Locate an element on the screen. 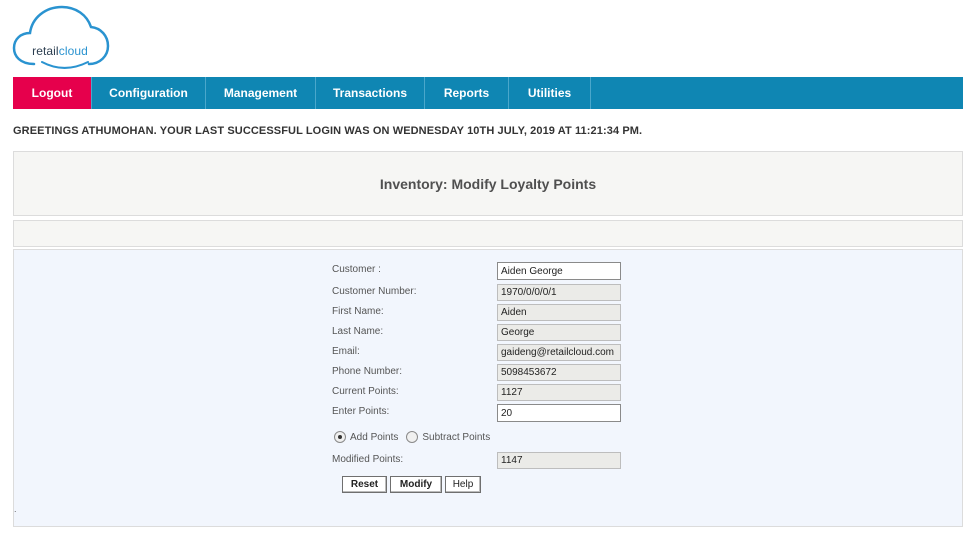 The width and height of the screenshot is (980, 544). enter-points-label: Enter Points: is located at coordinates (361, 411).